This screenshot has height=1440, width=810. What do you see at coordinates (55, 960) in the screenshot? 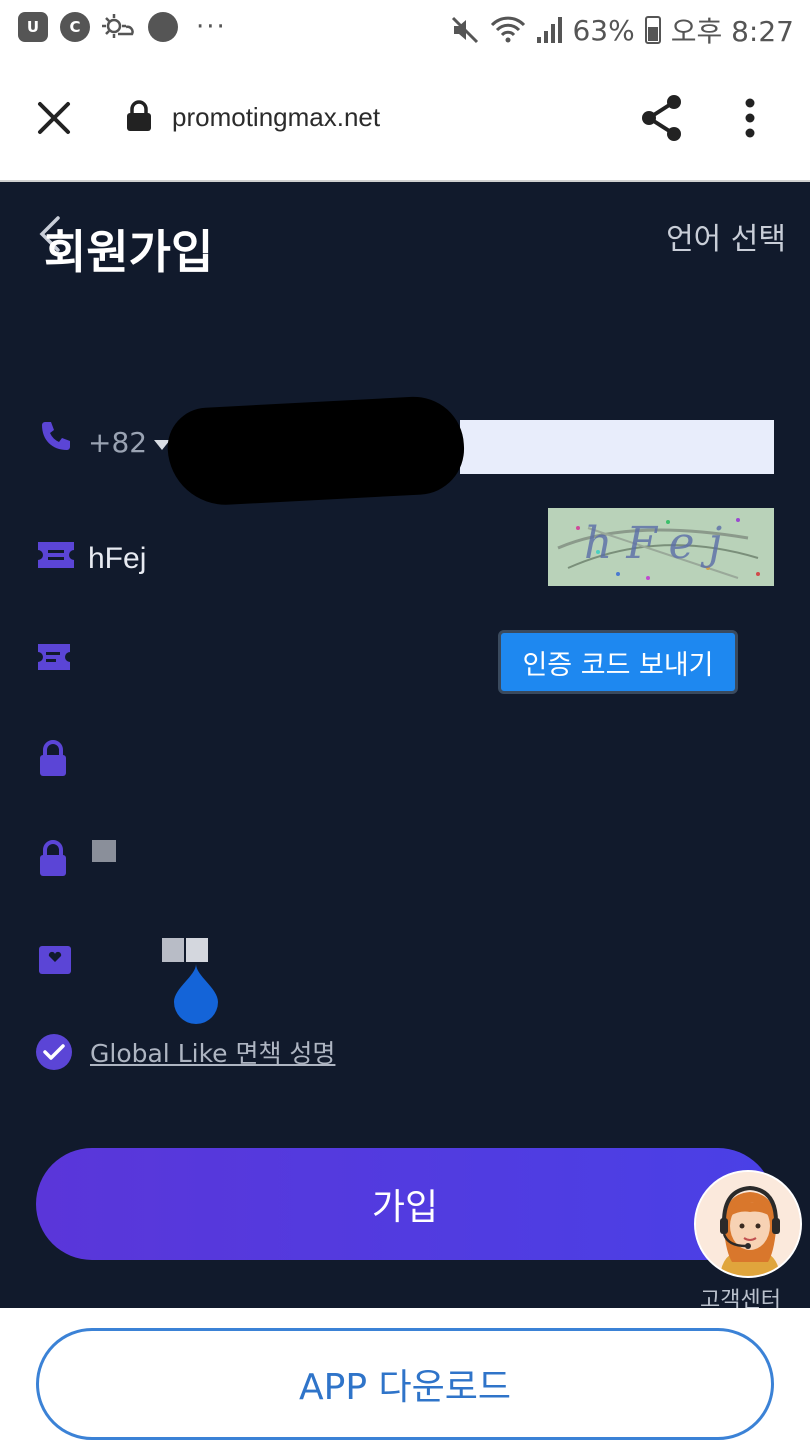
I see `gift-box-icon` at bounding box center [55, 960].